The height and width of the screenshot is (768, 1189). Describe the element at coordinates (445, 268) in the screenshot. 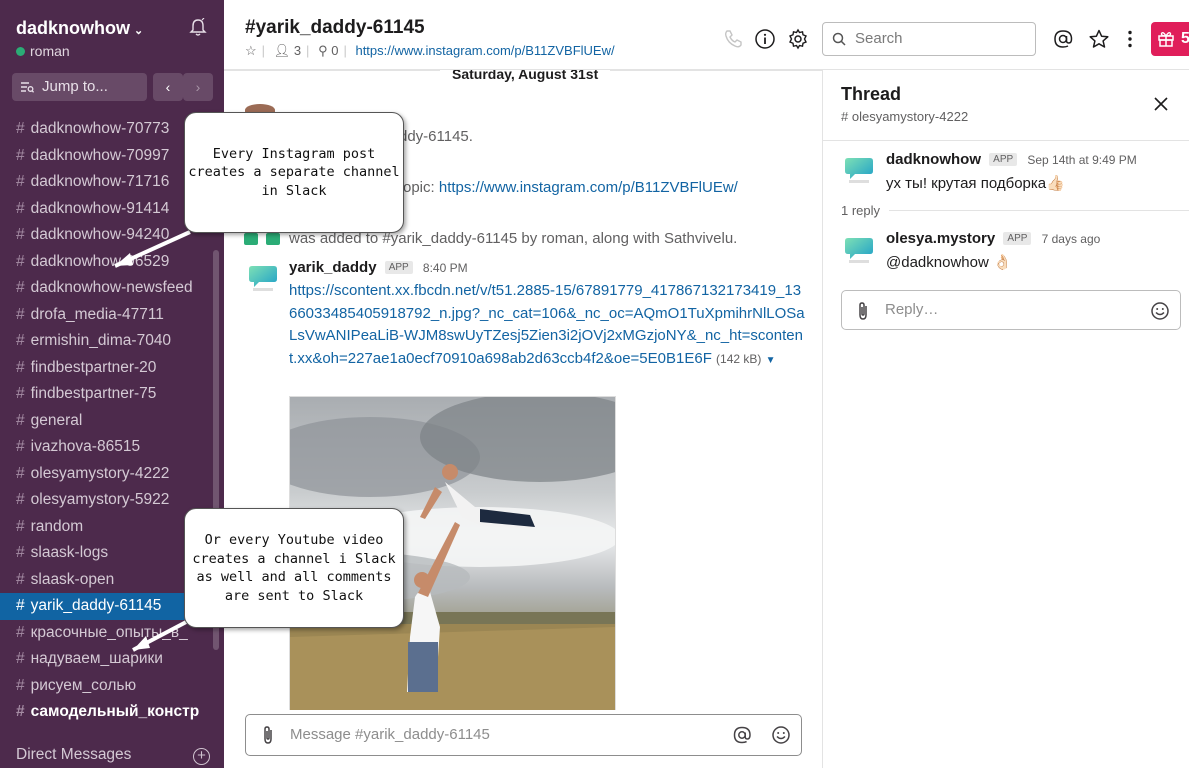

I see `message-time: 8:40 PM` at that location.